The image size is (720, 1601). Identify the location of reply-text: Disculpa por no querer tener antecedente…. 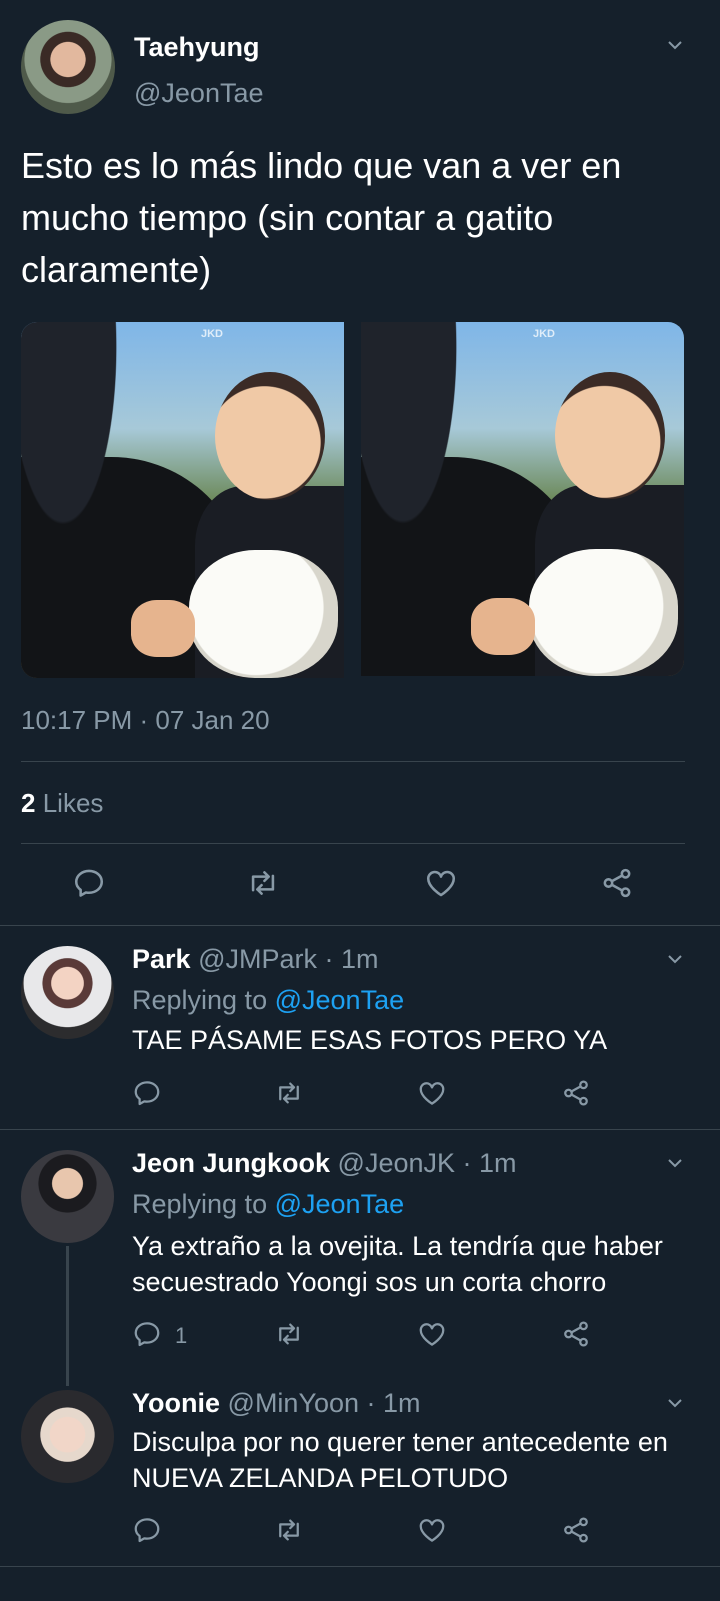
(400, 1460).